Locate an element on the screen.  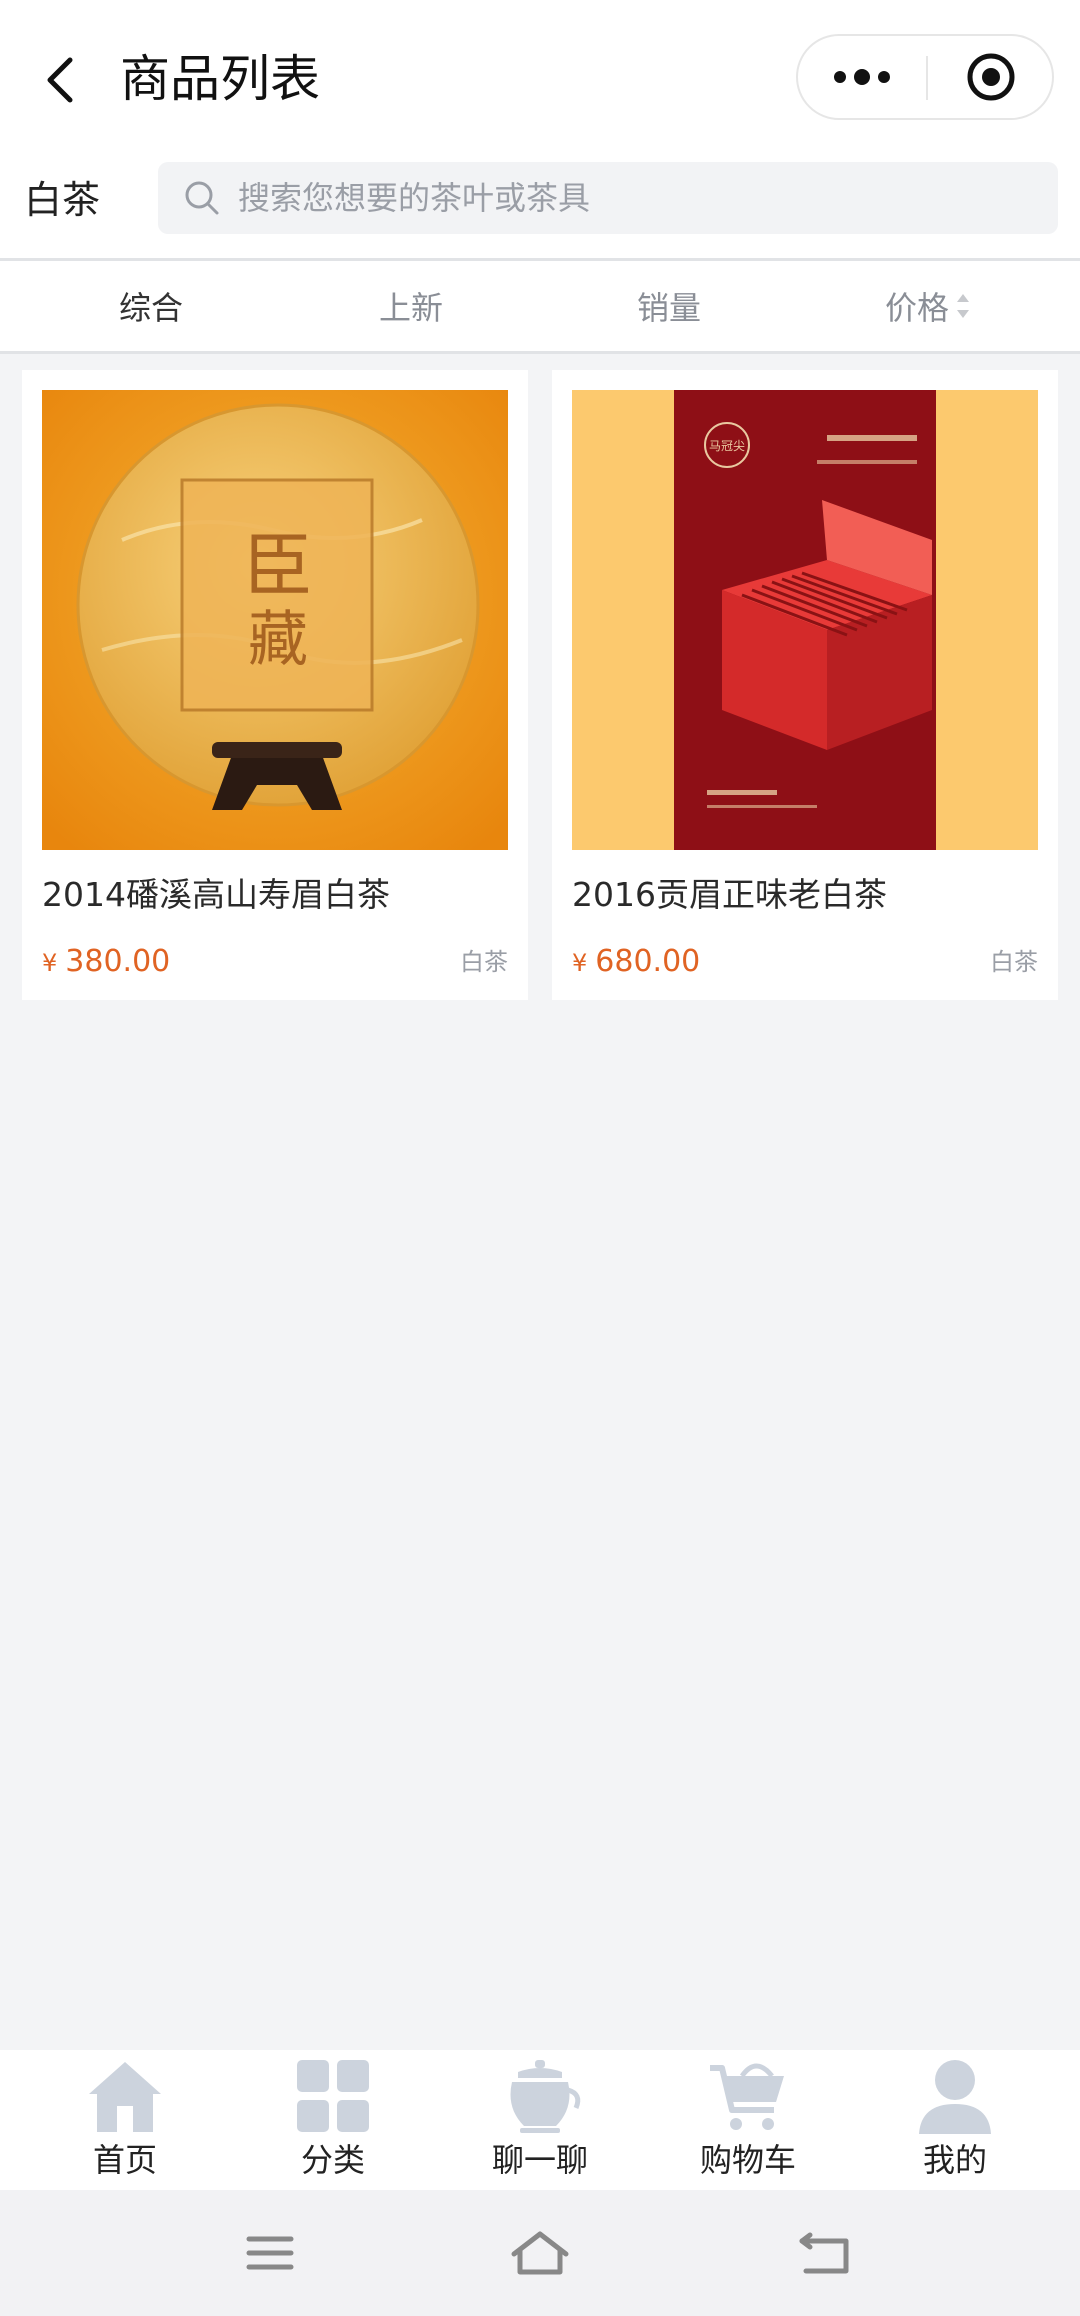
tab-label: 聊一聊 is located at coordinates (539, 2160).